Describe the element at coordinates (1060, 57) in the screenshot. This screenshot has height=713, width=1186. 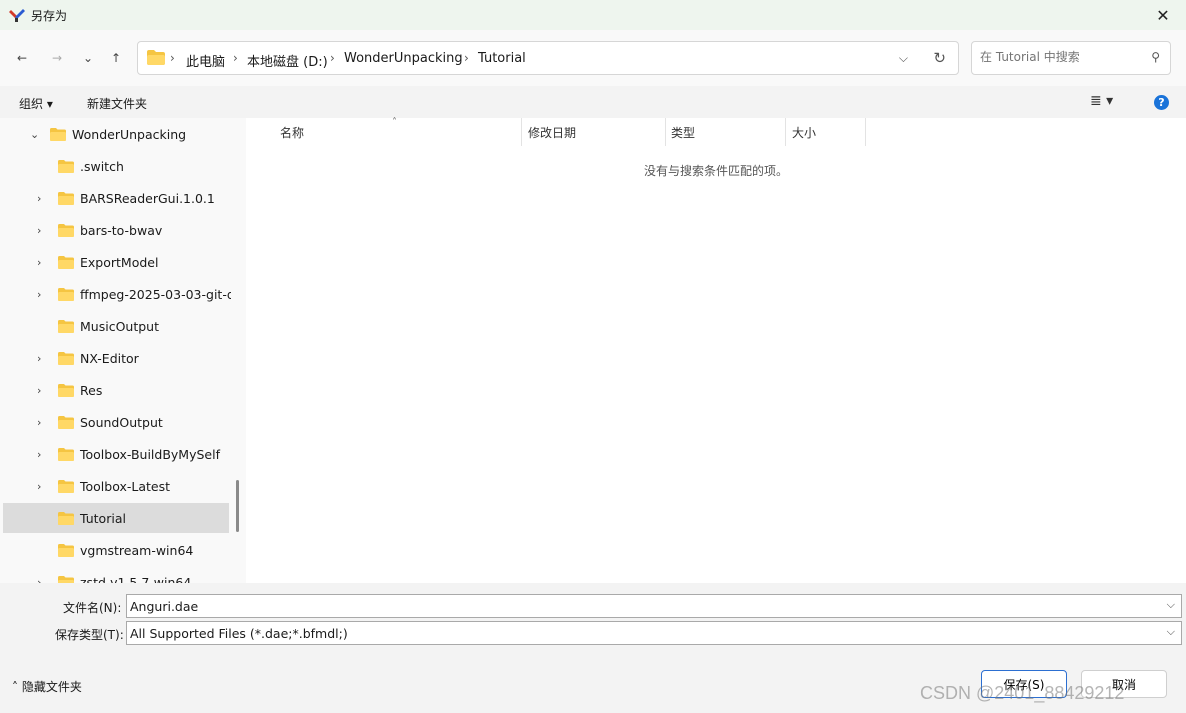
I see `search-input` at that location.